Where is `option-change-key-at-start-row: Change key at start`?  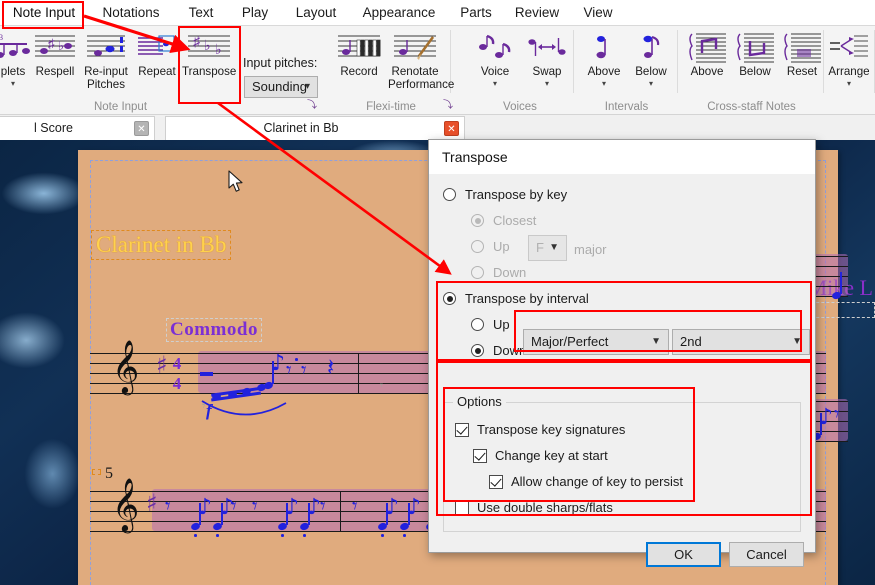 option-change-key-at-start-row: Change key at start is located at coordinates (540, 455).